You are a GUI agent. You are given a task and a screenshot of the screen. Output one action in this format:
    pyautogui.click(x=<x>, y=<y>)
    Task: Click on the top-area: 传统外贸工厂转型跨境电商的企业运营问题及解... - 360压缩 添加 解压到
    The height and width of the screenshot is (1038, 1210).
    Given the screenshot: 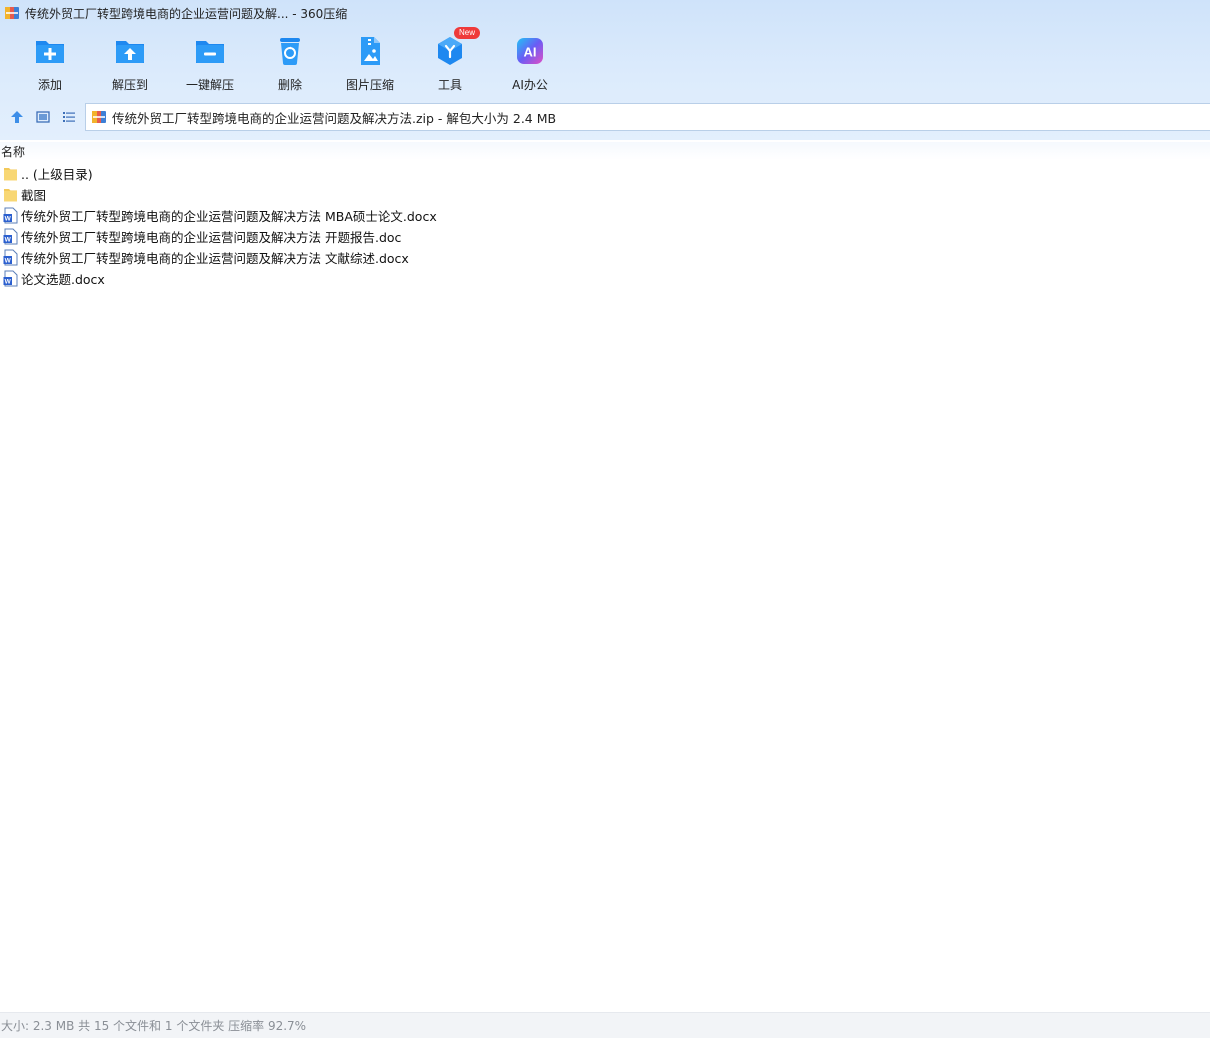 What is the action you would take?
    pyautogui.click(x=605, y=70)
    